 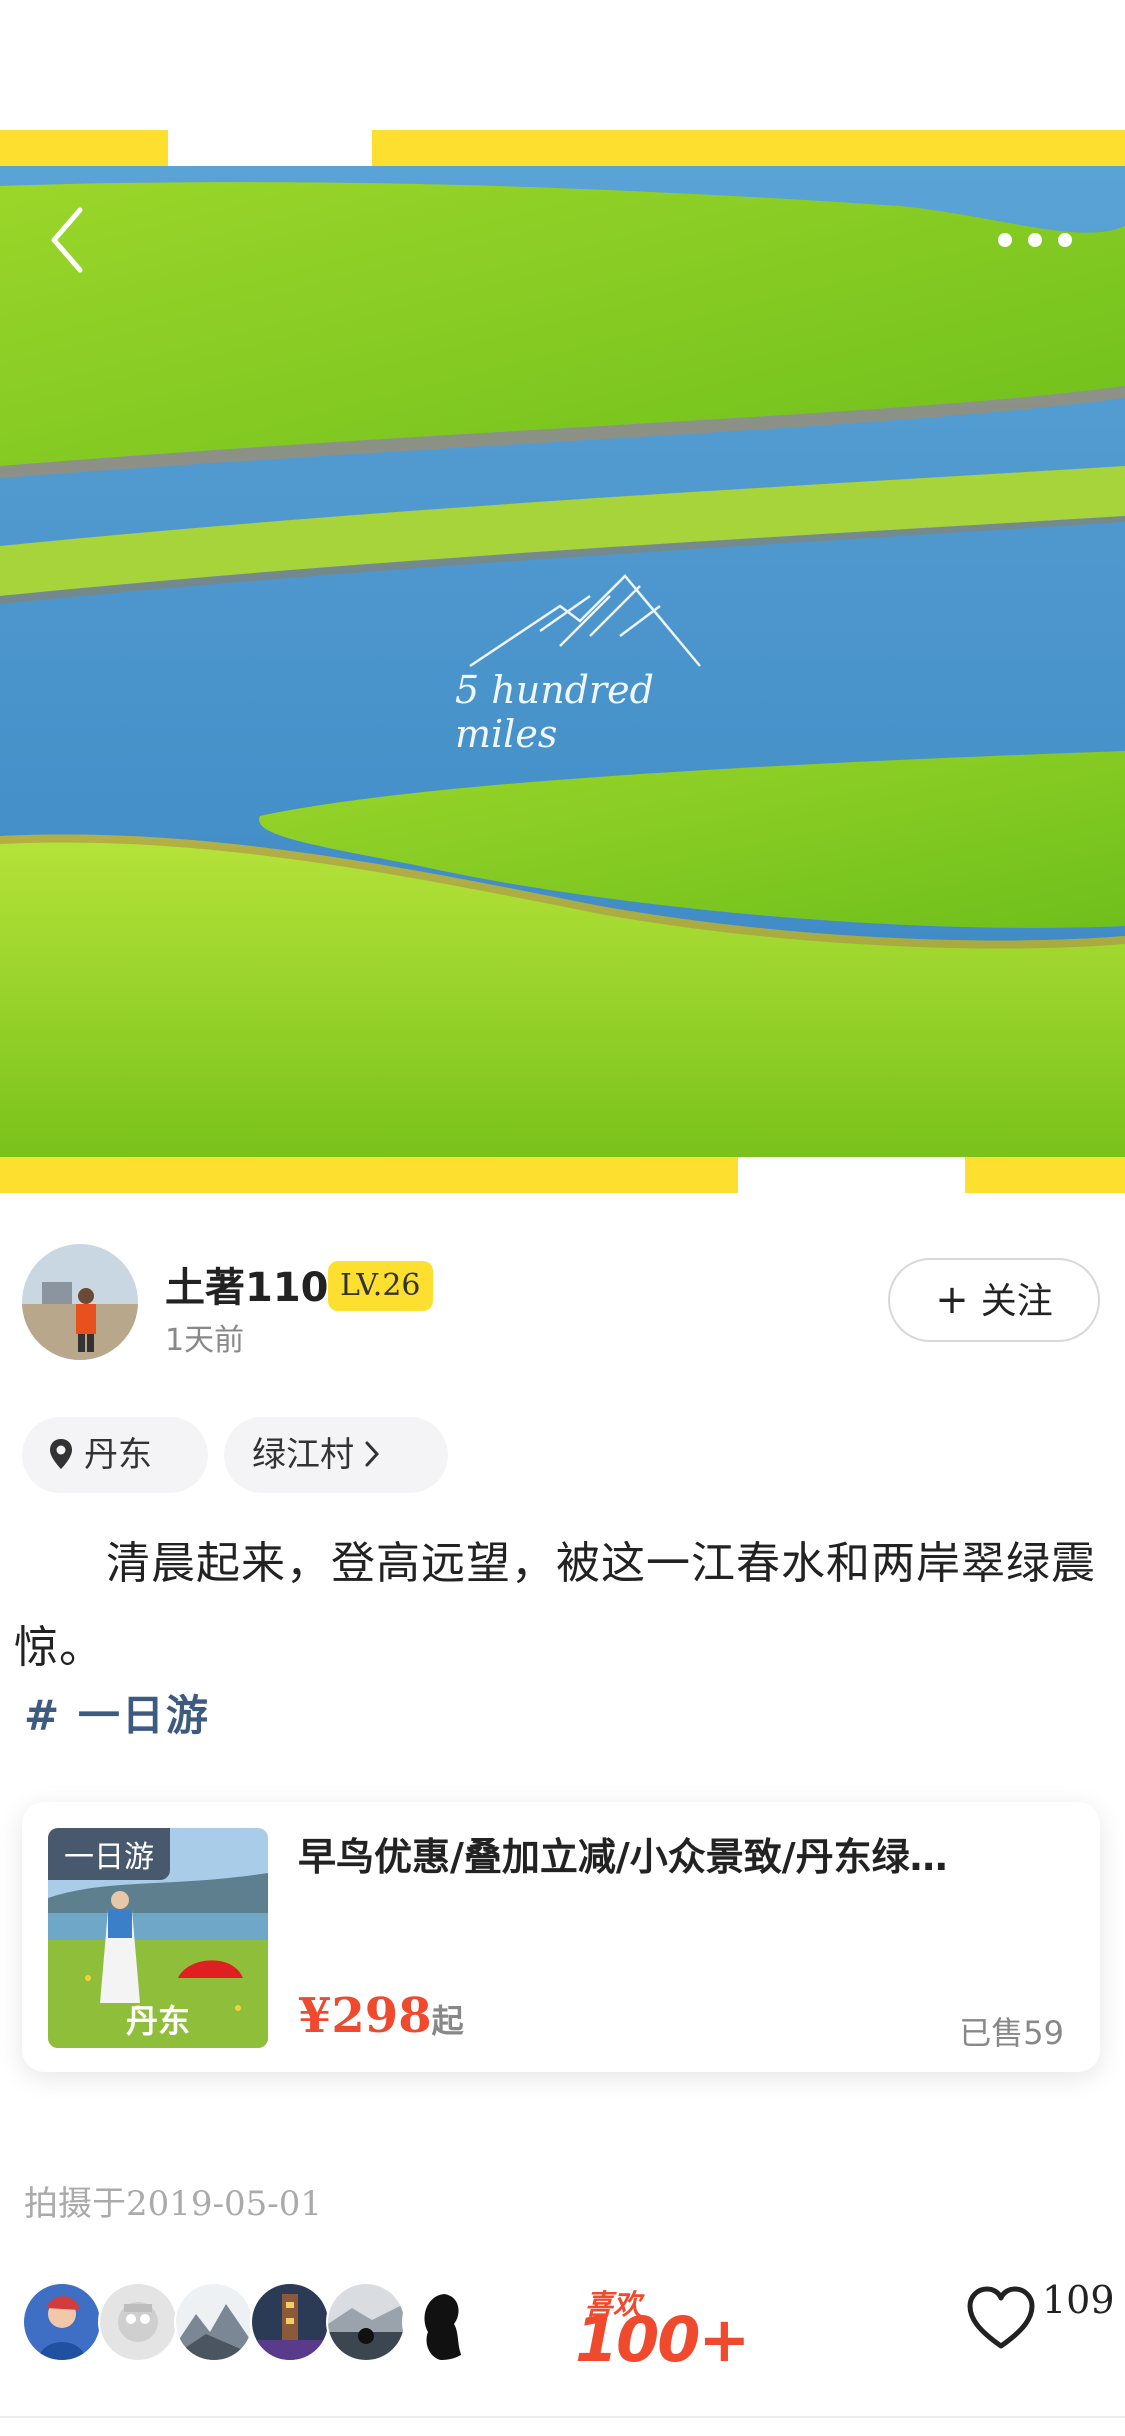 I want to click on author-avatar, so click(x=80, y=1302).